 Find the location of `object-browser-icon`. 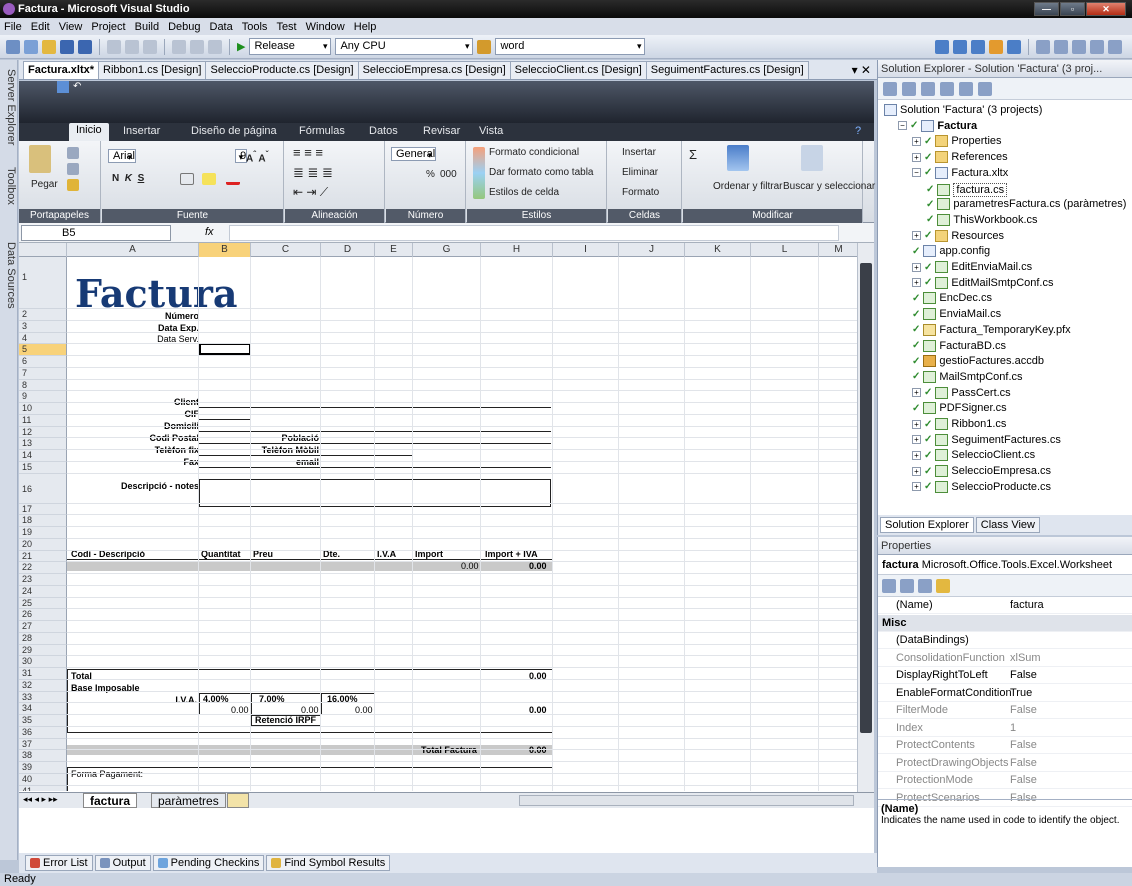

object-browser-icon is located at coordinates (978, 46).